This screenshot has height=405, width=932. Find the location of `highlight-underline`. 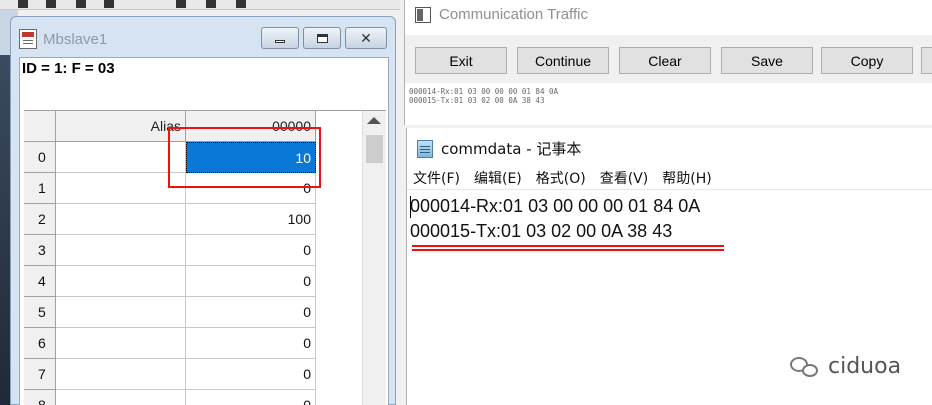

highlight-underline is located at coordinates (568, 248).